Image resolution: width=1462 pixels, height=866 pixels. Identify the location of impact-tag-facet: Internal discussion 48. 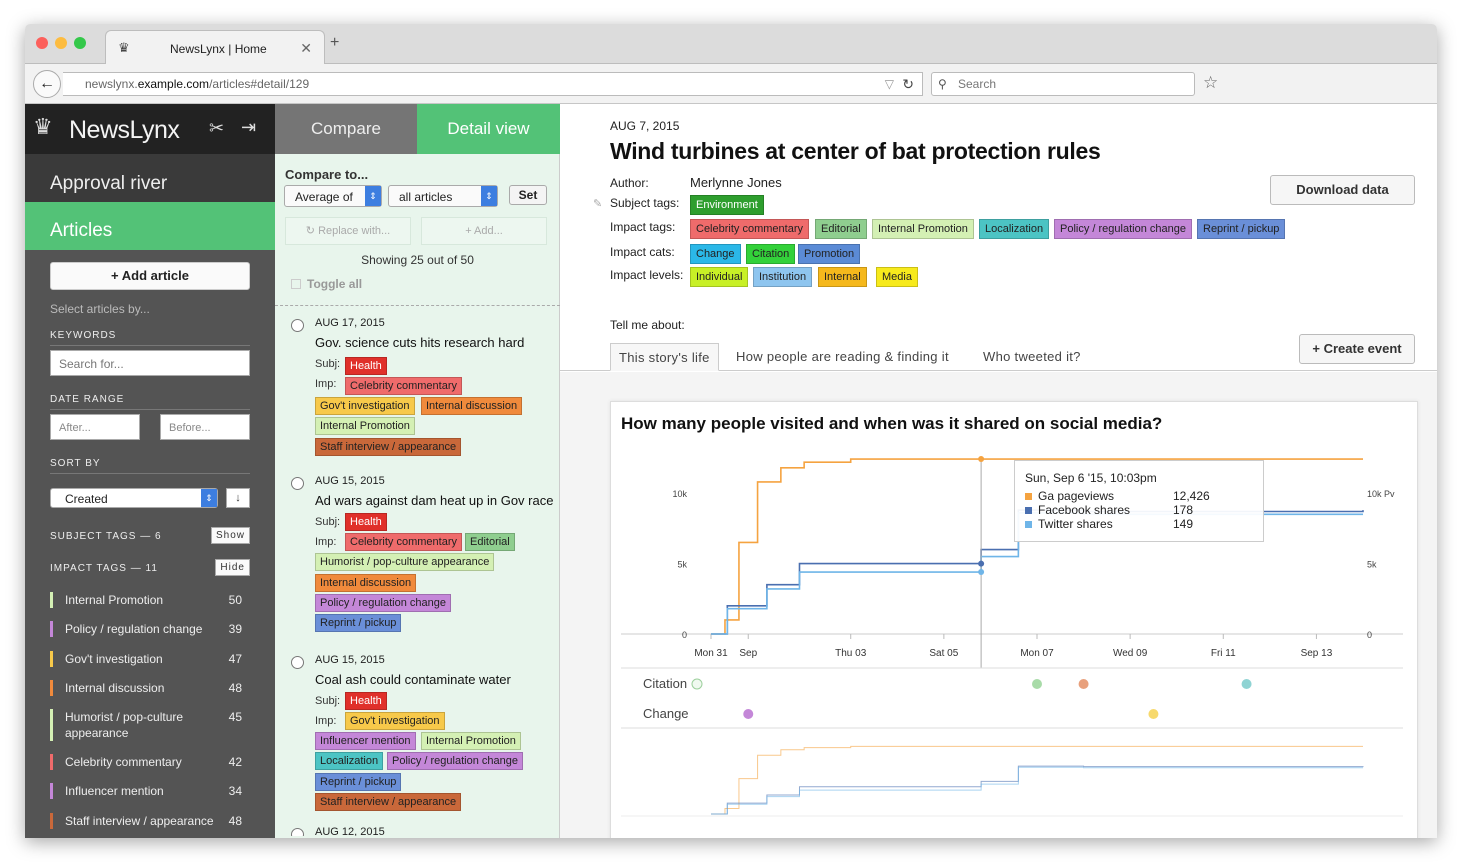
(150, 688).